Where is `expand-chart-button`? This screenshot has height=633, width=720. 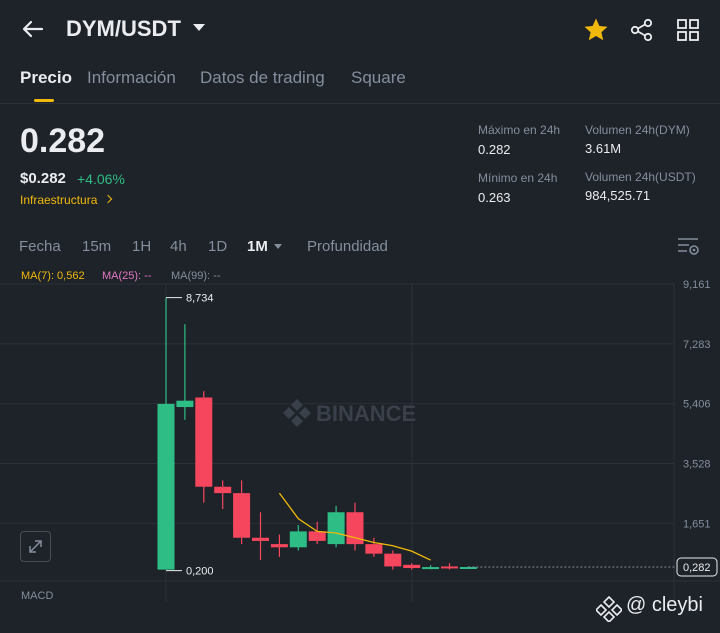 expand-chart-button is located at coordinates (35, 546).